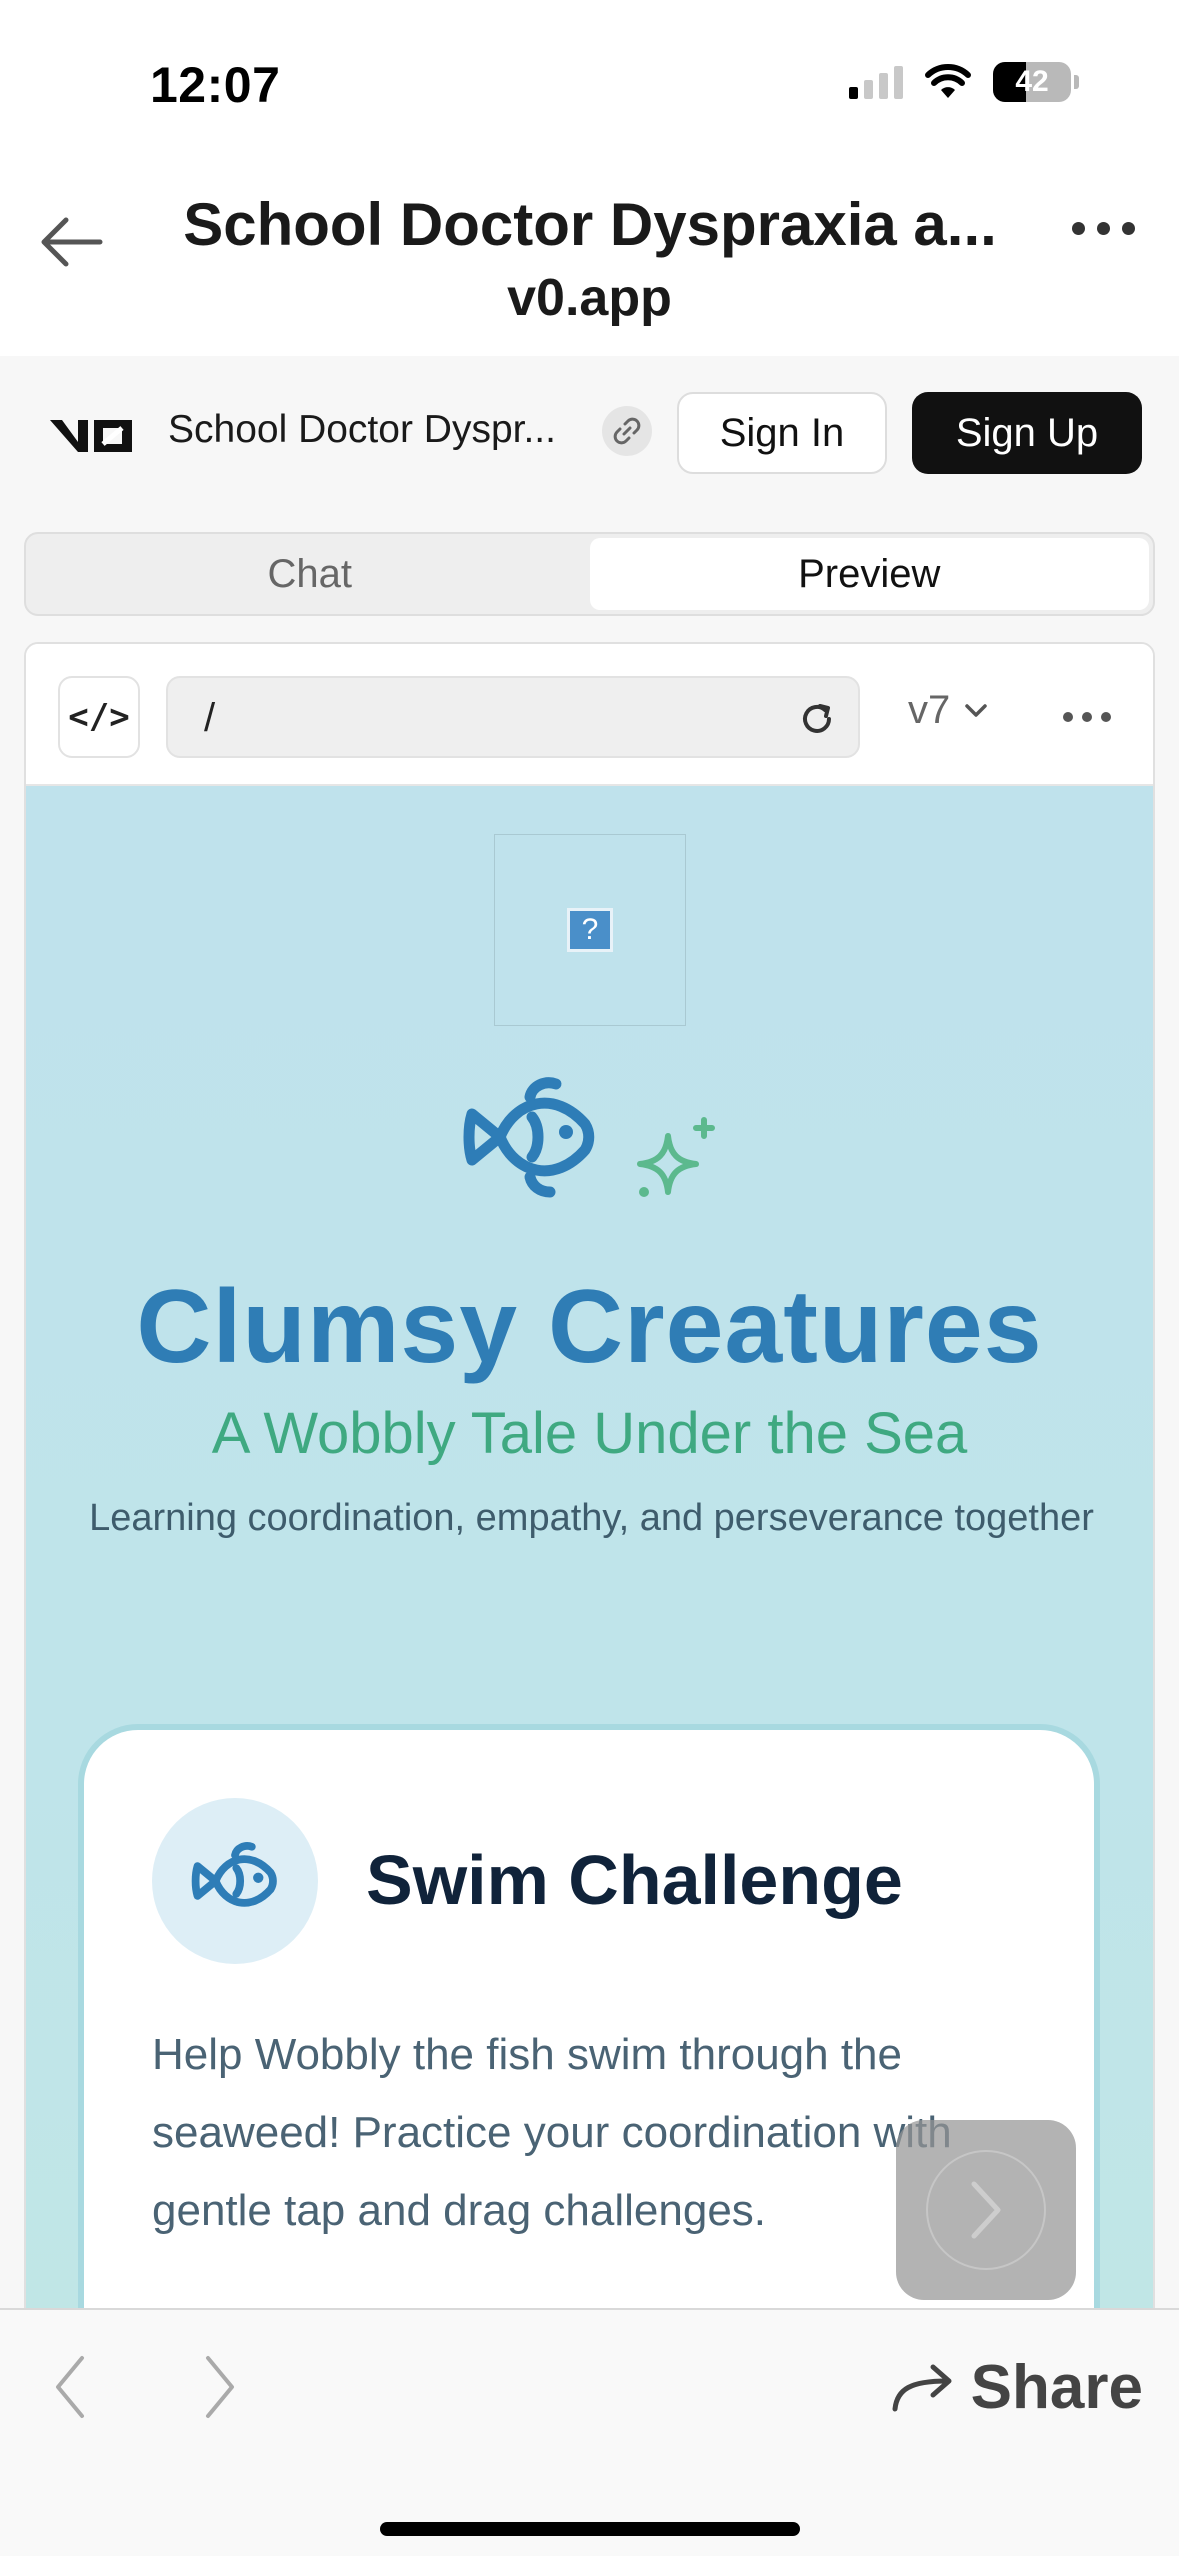 This screenshot has width=1179, height=2556. What do you see at coordinates (976, 710) in the screenshot?
I see `chevron-down-icon` at bounding box center [976, 710].